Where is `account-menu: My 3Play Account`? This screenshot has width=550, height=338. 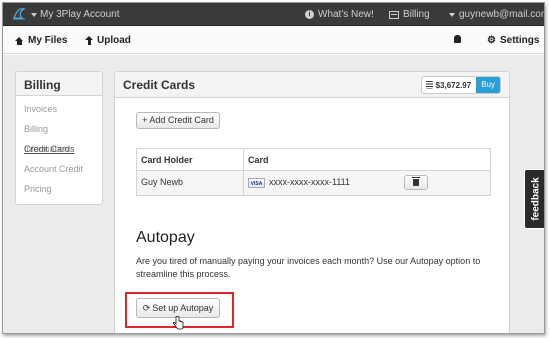
account-menu: My 3Play Account is located at coordinates (75, 14).